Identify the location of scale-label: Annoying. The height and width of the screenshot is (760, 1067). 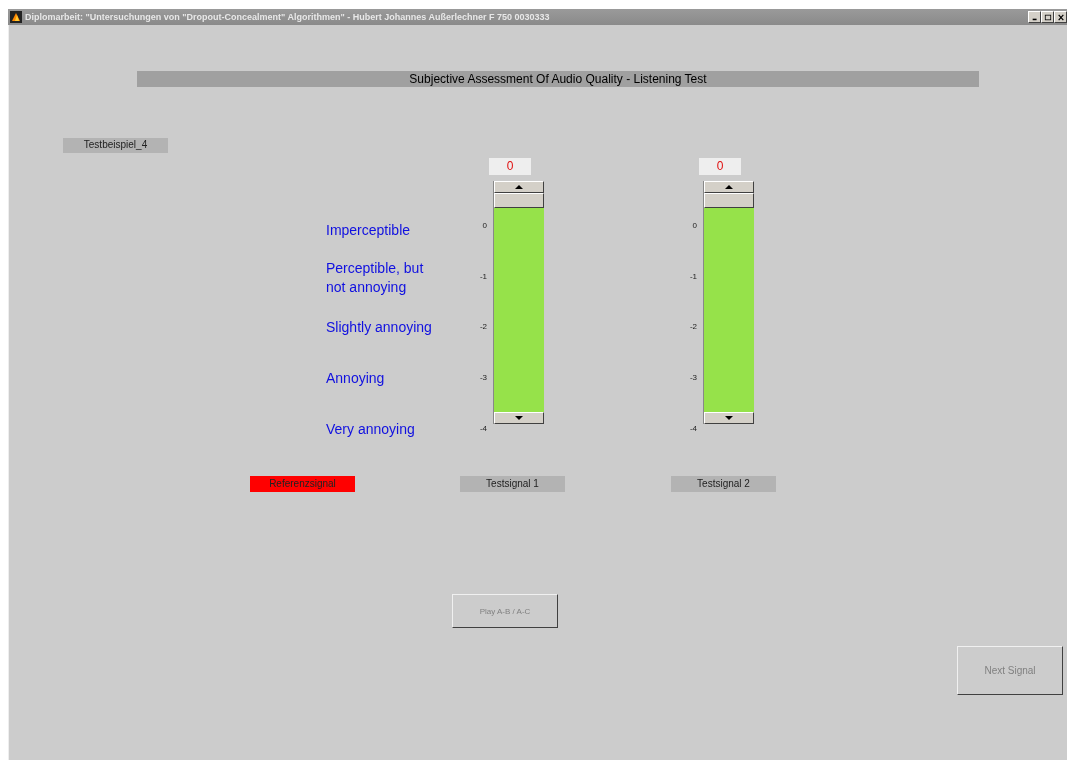
(356, 378).